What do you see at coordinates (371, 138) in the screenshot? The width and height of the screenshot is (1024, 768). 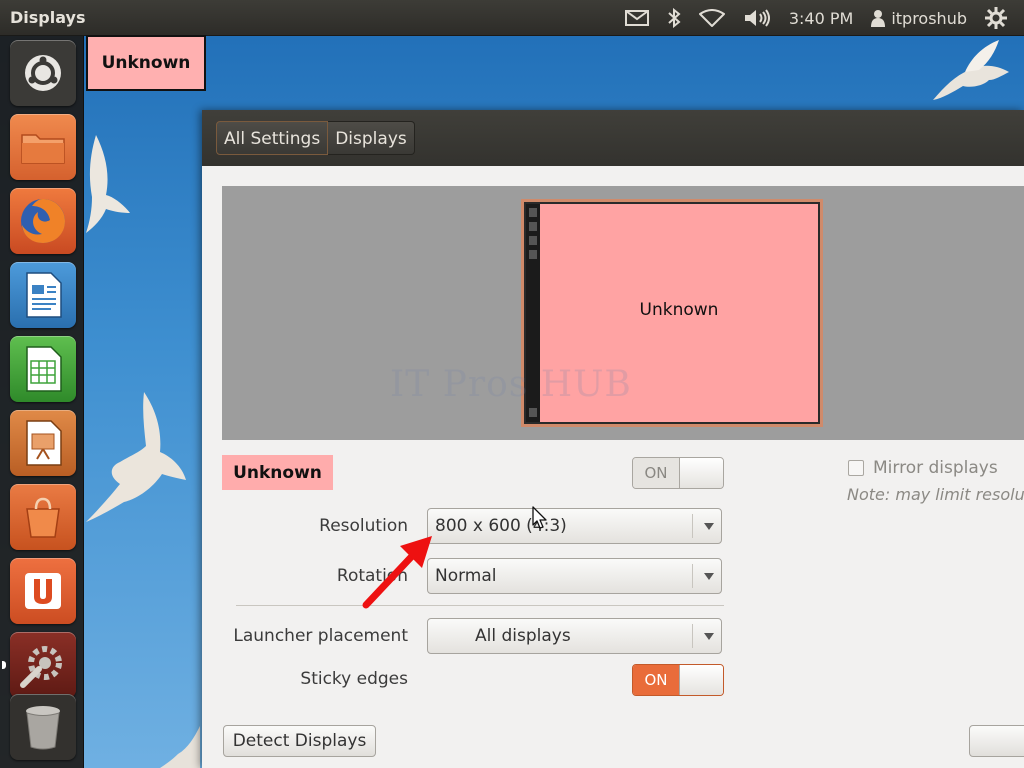 I see `breadcrumb-displays: Displays` at bounding box center [371, 138].